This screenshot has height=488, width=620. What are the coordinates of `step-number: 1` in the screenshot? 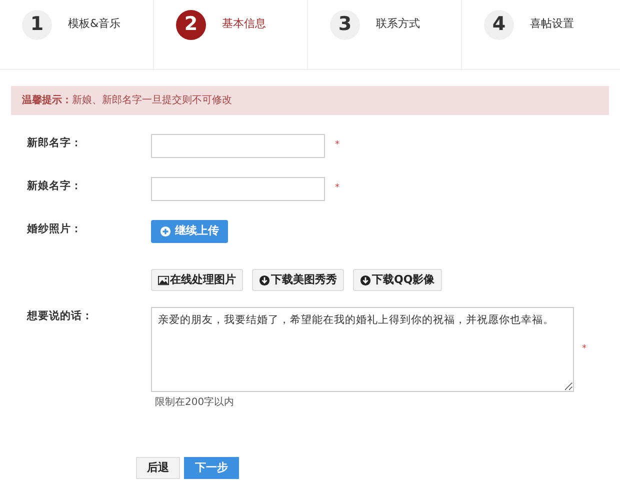 It's located at (37, 25).